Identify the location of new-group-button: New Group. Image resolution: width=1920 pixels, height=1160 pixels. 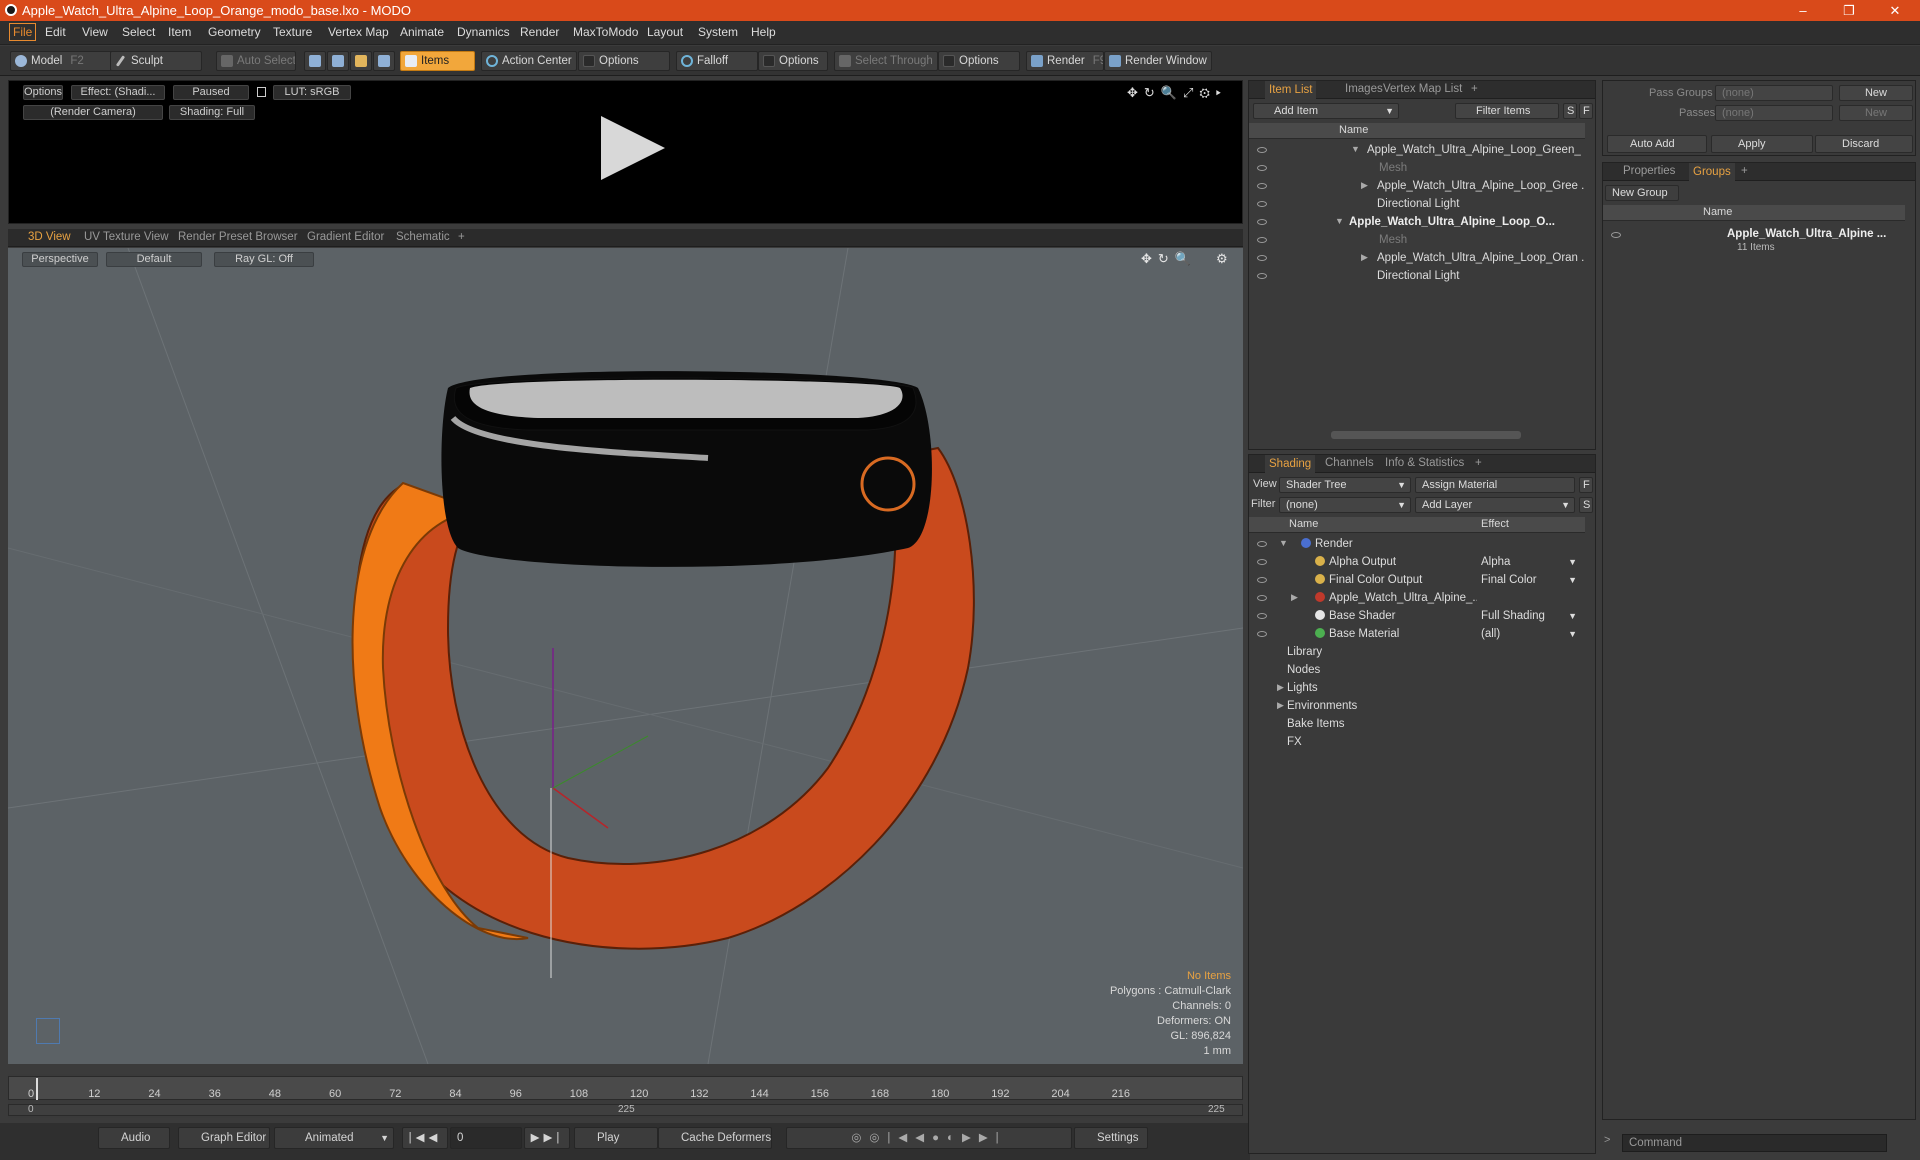
(1642, 193).